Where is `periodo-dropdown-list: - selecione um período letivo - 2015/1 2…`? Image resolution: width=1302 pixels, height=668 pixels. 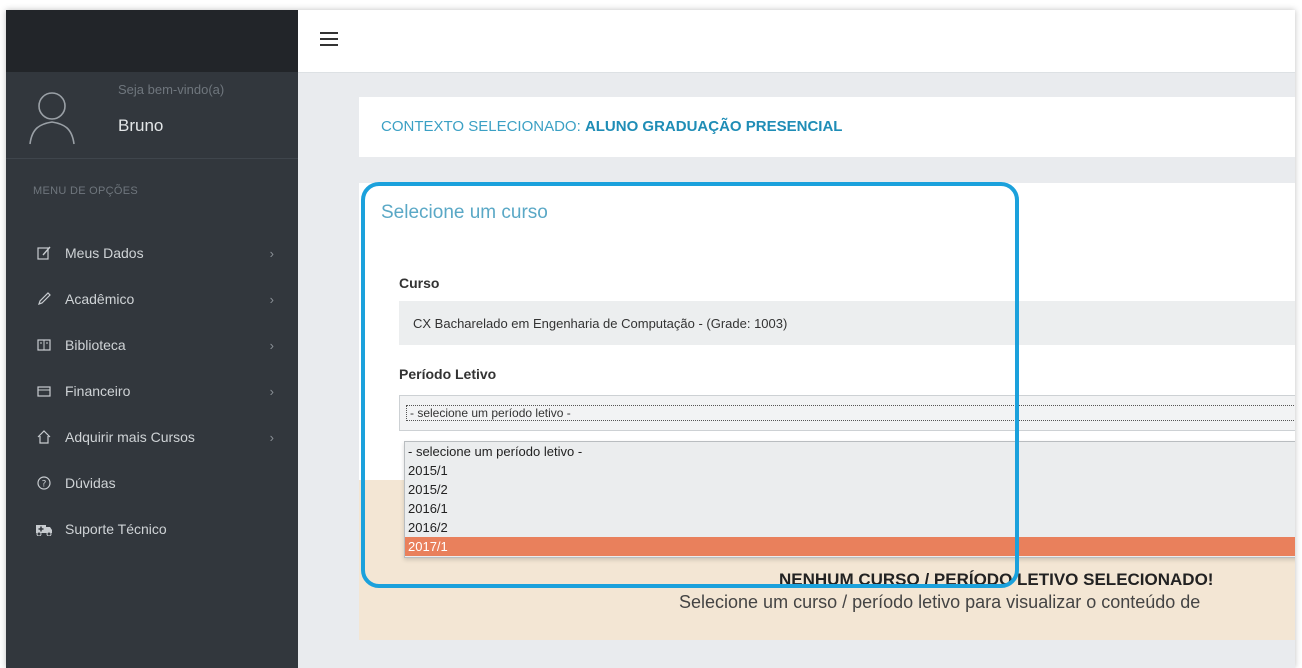
periodo-dropdown-list: - selecione um período letivo - 2015/1 2… is located at coordinates (849, 499).